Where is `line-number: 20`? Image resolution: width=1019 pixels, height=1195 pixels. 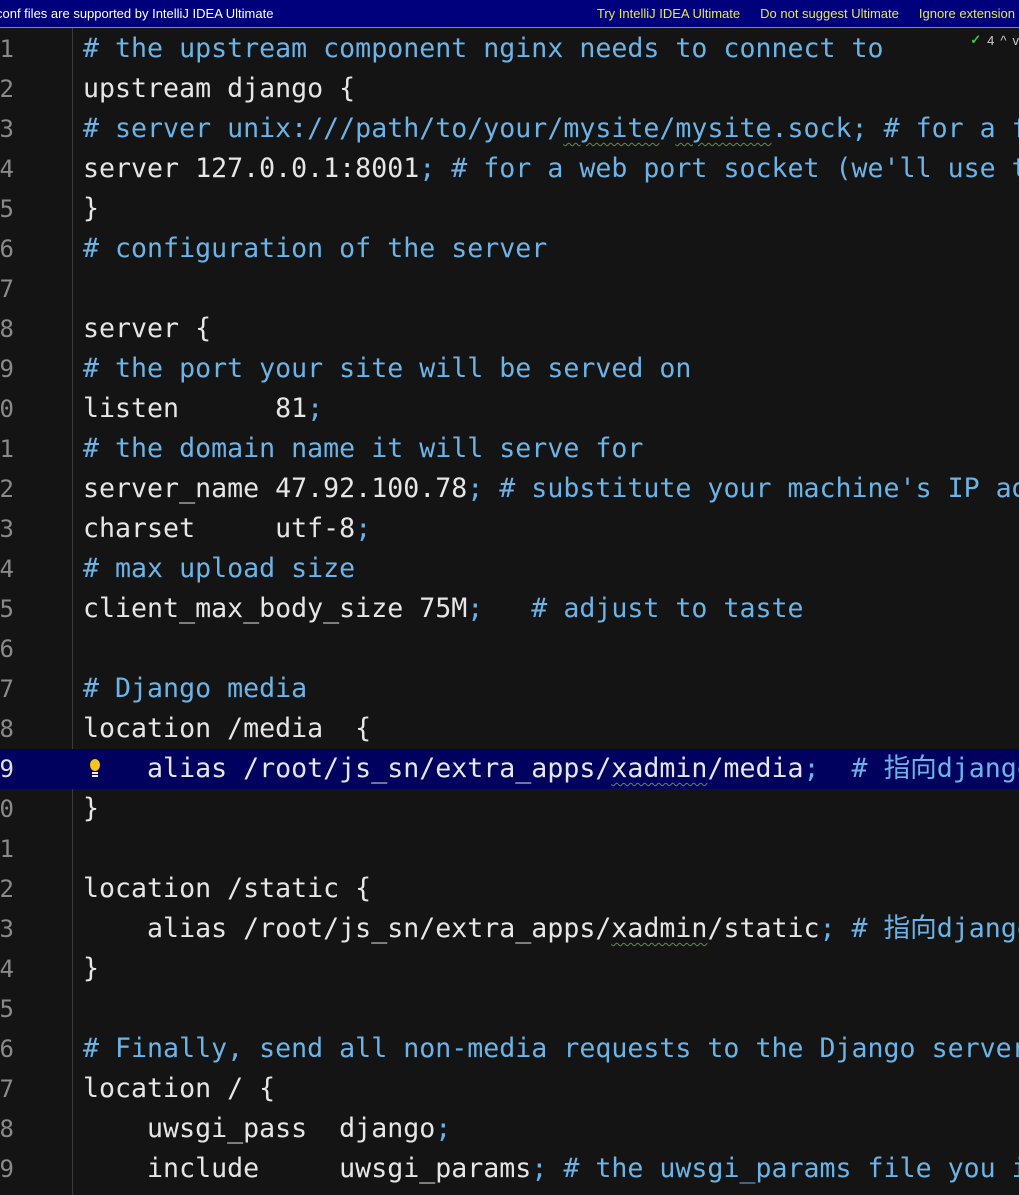
line-number: 20 is located at coordinates (7, 809).